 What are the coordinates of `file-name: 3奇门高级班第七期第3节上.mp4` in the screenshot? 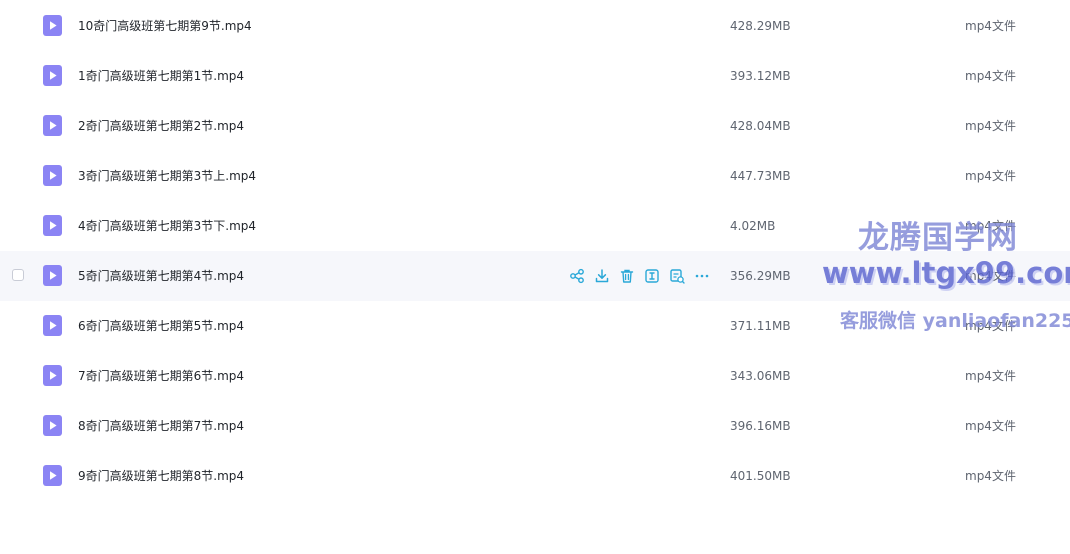 It's located at (167, 176).